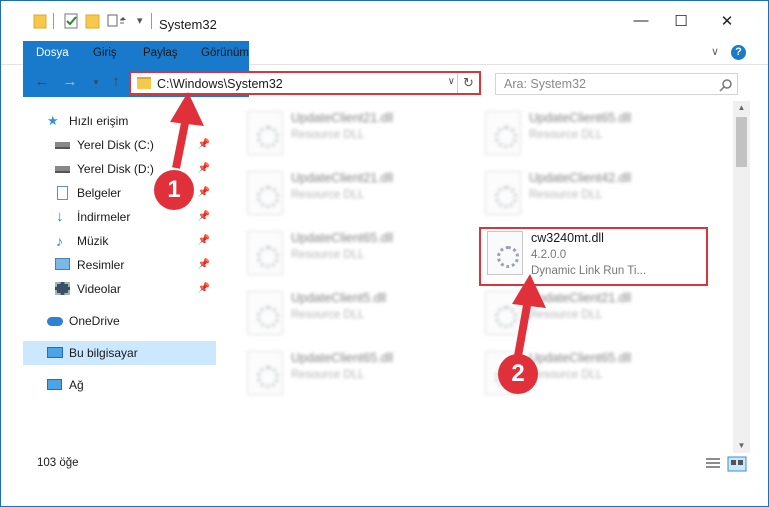 The height and width of the screenshot is (507, 769). Describe the element at coordinates (529, 291) in the screenshot. I see `arrow-2-head` at that location.